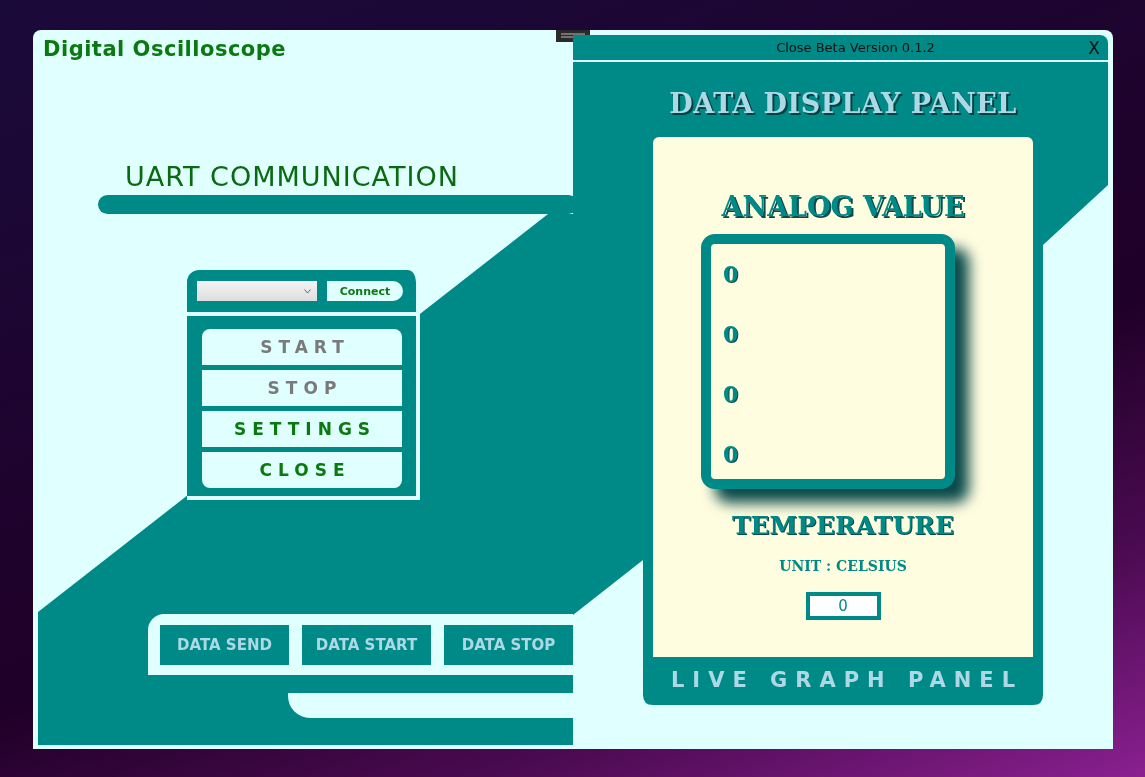 The height and width of the screenshot is (777, 1145). What do you see at coordinates (366, 644) in the screenshot?
I see `data-button: DATA START` at bounding box center [366, 644].